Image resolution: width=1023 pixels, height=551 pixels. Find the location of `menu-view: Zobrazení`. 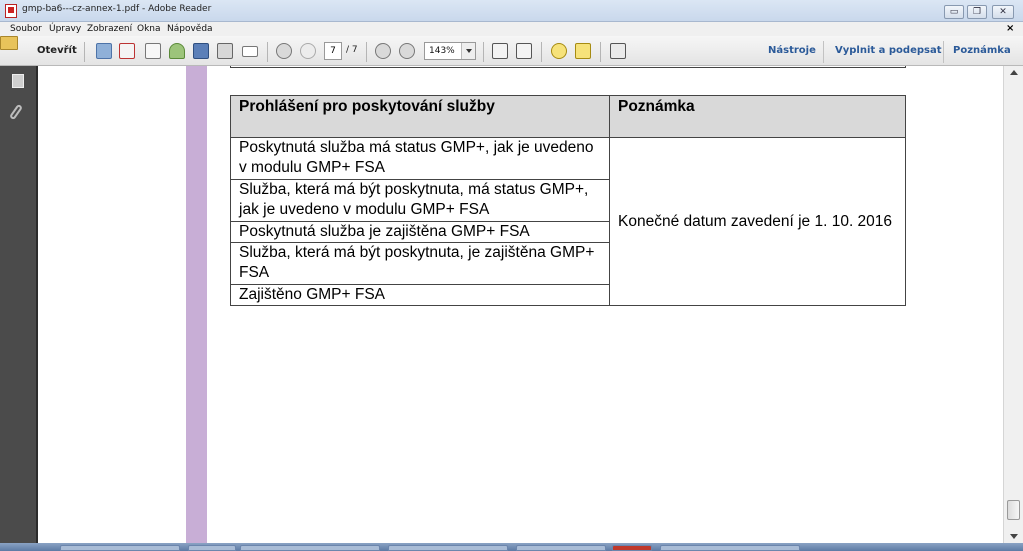

menu-view: Zobrazení is located at coordinates (109, 29).